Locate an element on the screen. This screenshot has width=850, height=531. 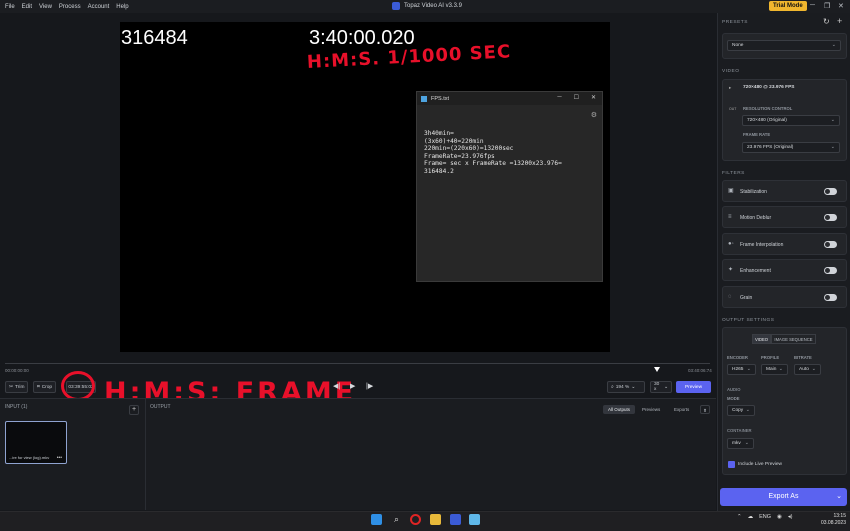
framerate-select: 23.976 FPS (Original) ⌄ is located at coordinates (791, 147).